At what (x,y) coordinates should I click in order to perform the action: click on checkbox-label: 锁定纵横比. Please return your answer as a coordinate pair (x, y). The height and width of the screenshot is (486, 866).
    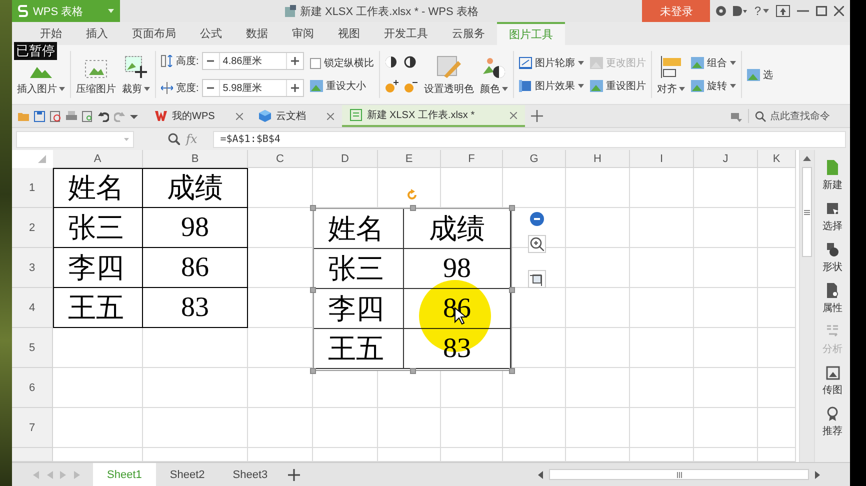
    Looking at the image, I should click on (349, 63).